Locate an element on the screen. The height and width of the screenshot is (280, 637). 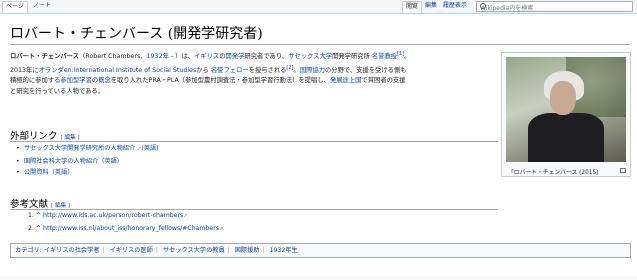
link-coop: 国際協力 is located at coordinates (312, 70).